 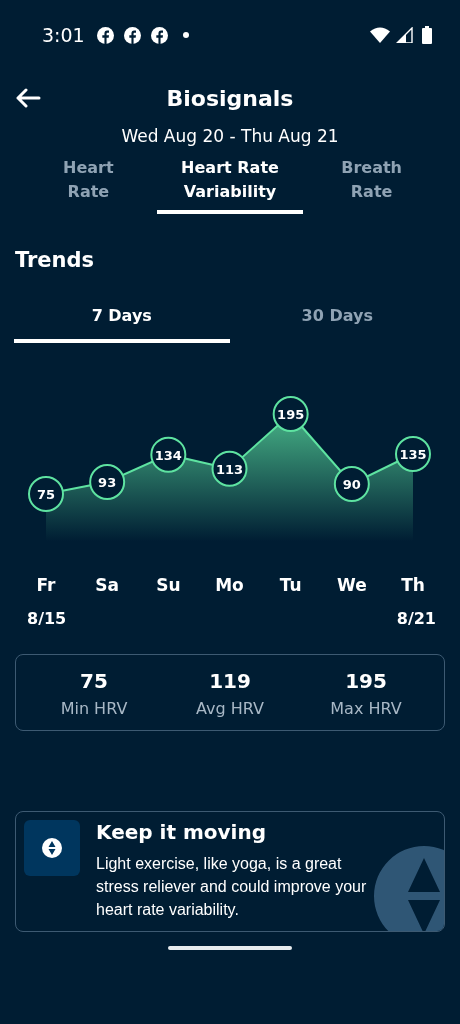 What do you see at coordinates (107, 585) in the screenshot?
I see `day-label: Sa` at bounding box center [107, 585].